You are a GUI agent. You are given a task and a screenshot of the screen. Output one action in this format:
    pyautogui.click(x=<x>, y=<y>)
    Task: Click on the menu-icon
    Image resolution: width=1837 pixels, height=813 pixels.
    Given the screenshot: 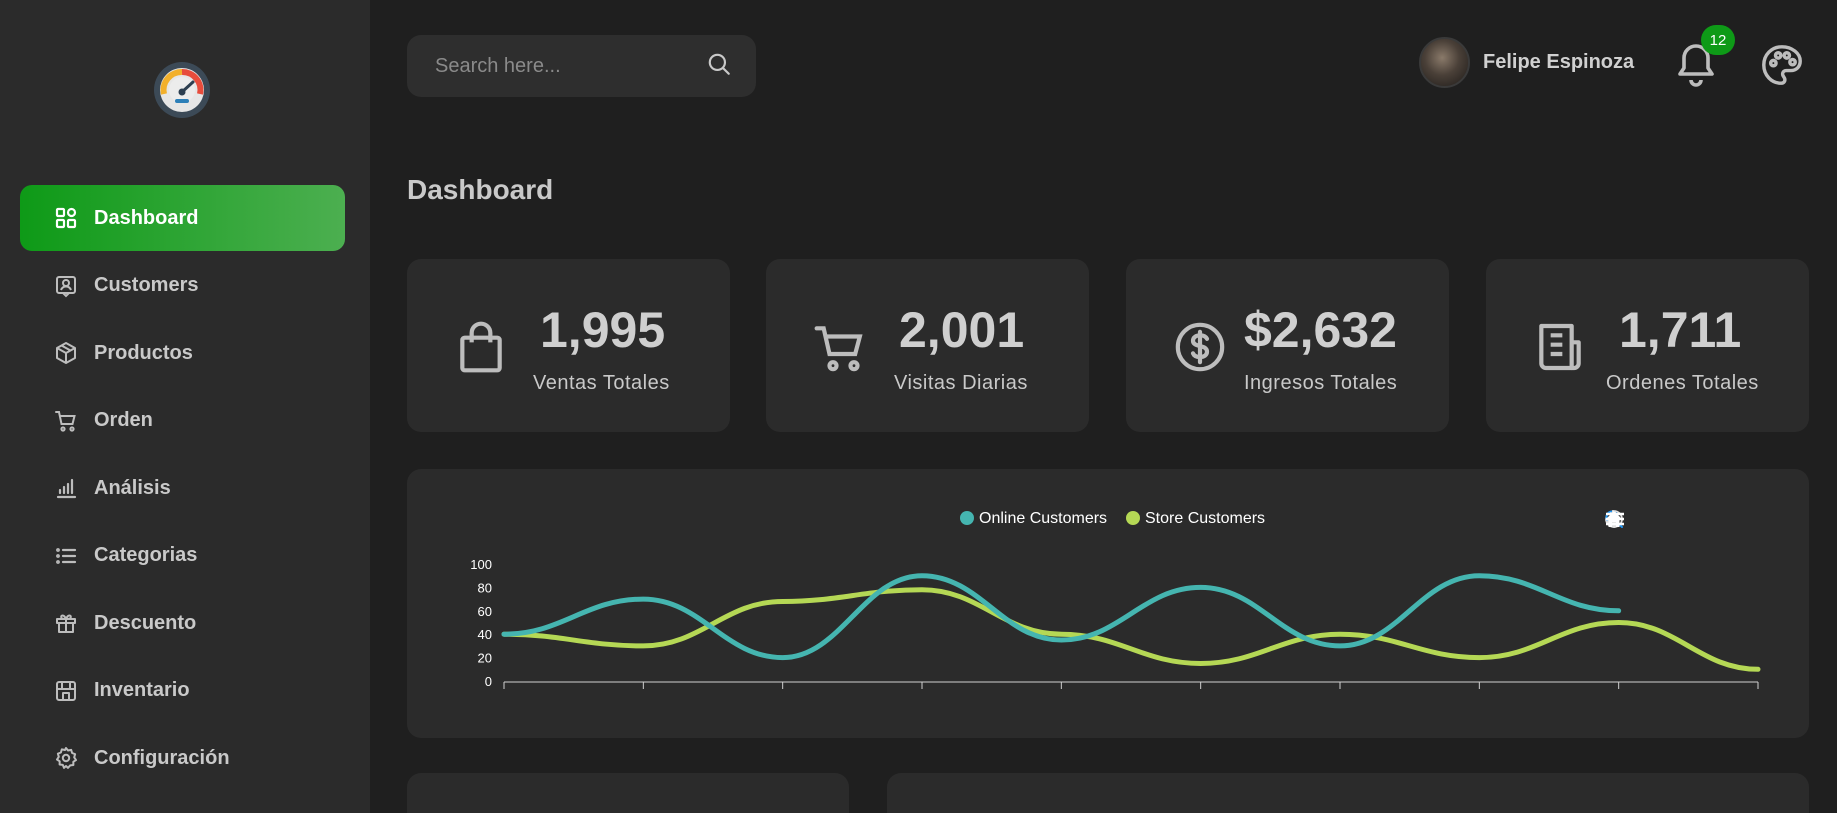 What is the action you would take?
    pyautogui.click(x=1683, y=520)
    